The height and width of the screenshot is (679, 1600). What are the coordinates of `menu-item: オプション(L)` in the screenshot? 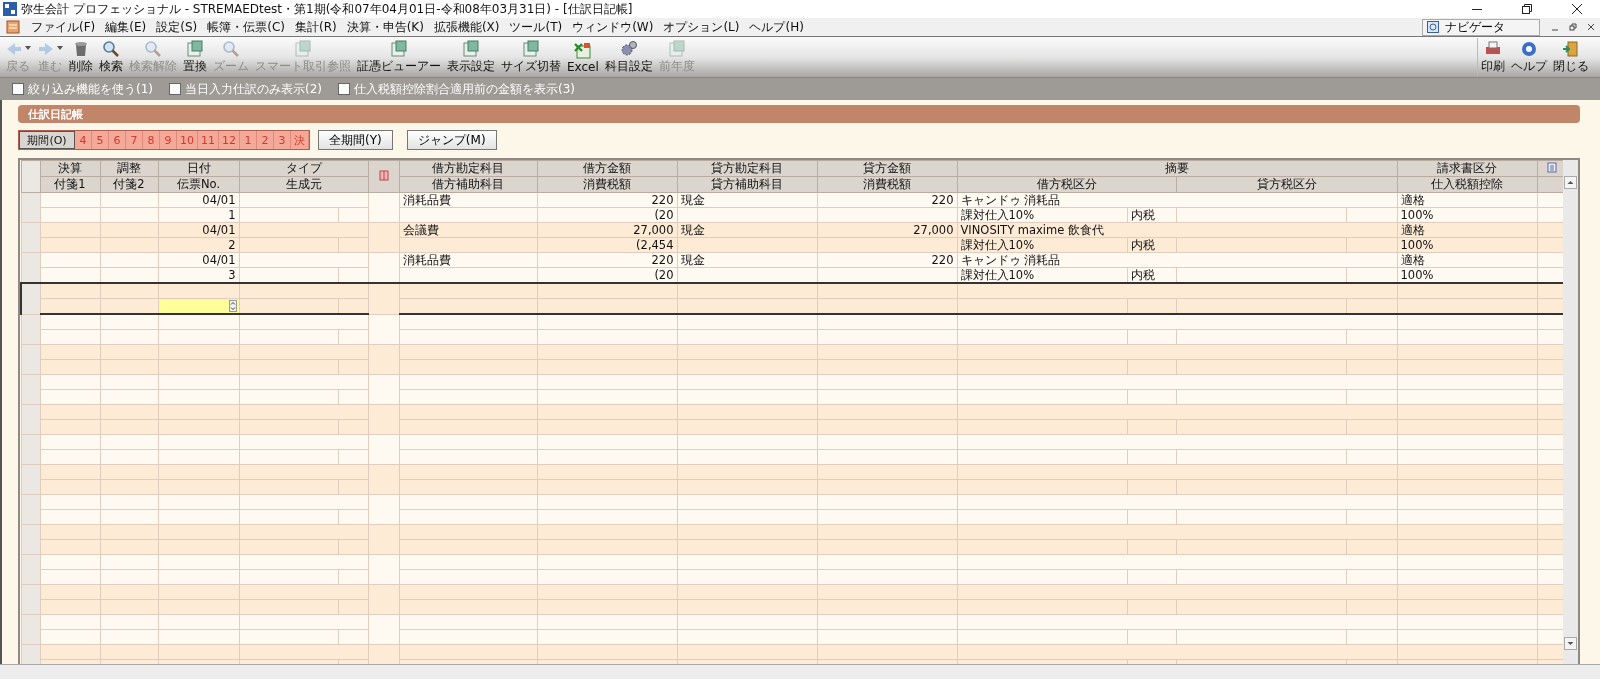 It's located at (701, 27).